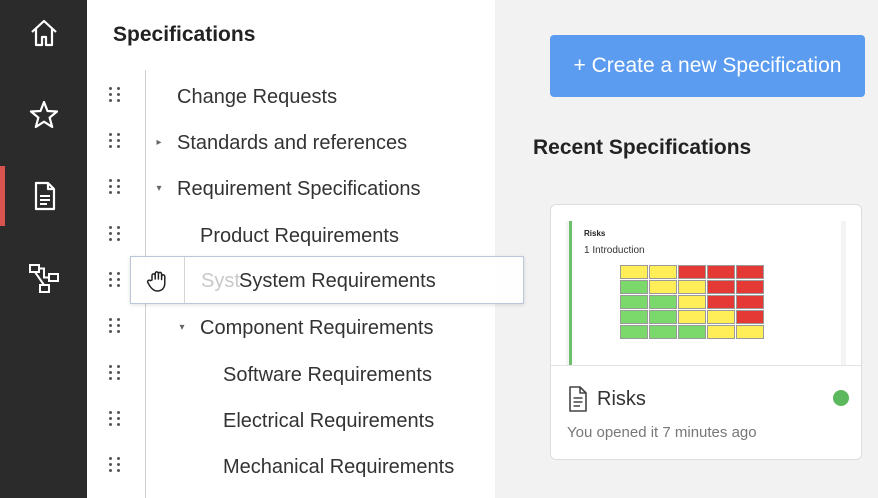  I want to click on tree-item-mechanical-requirements: Mechanical Requirements, so click(291, 467).